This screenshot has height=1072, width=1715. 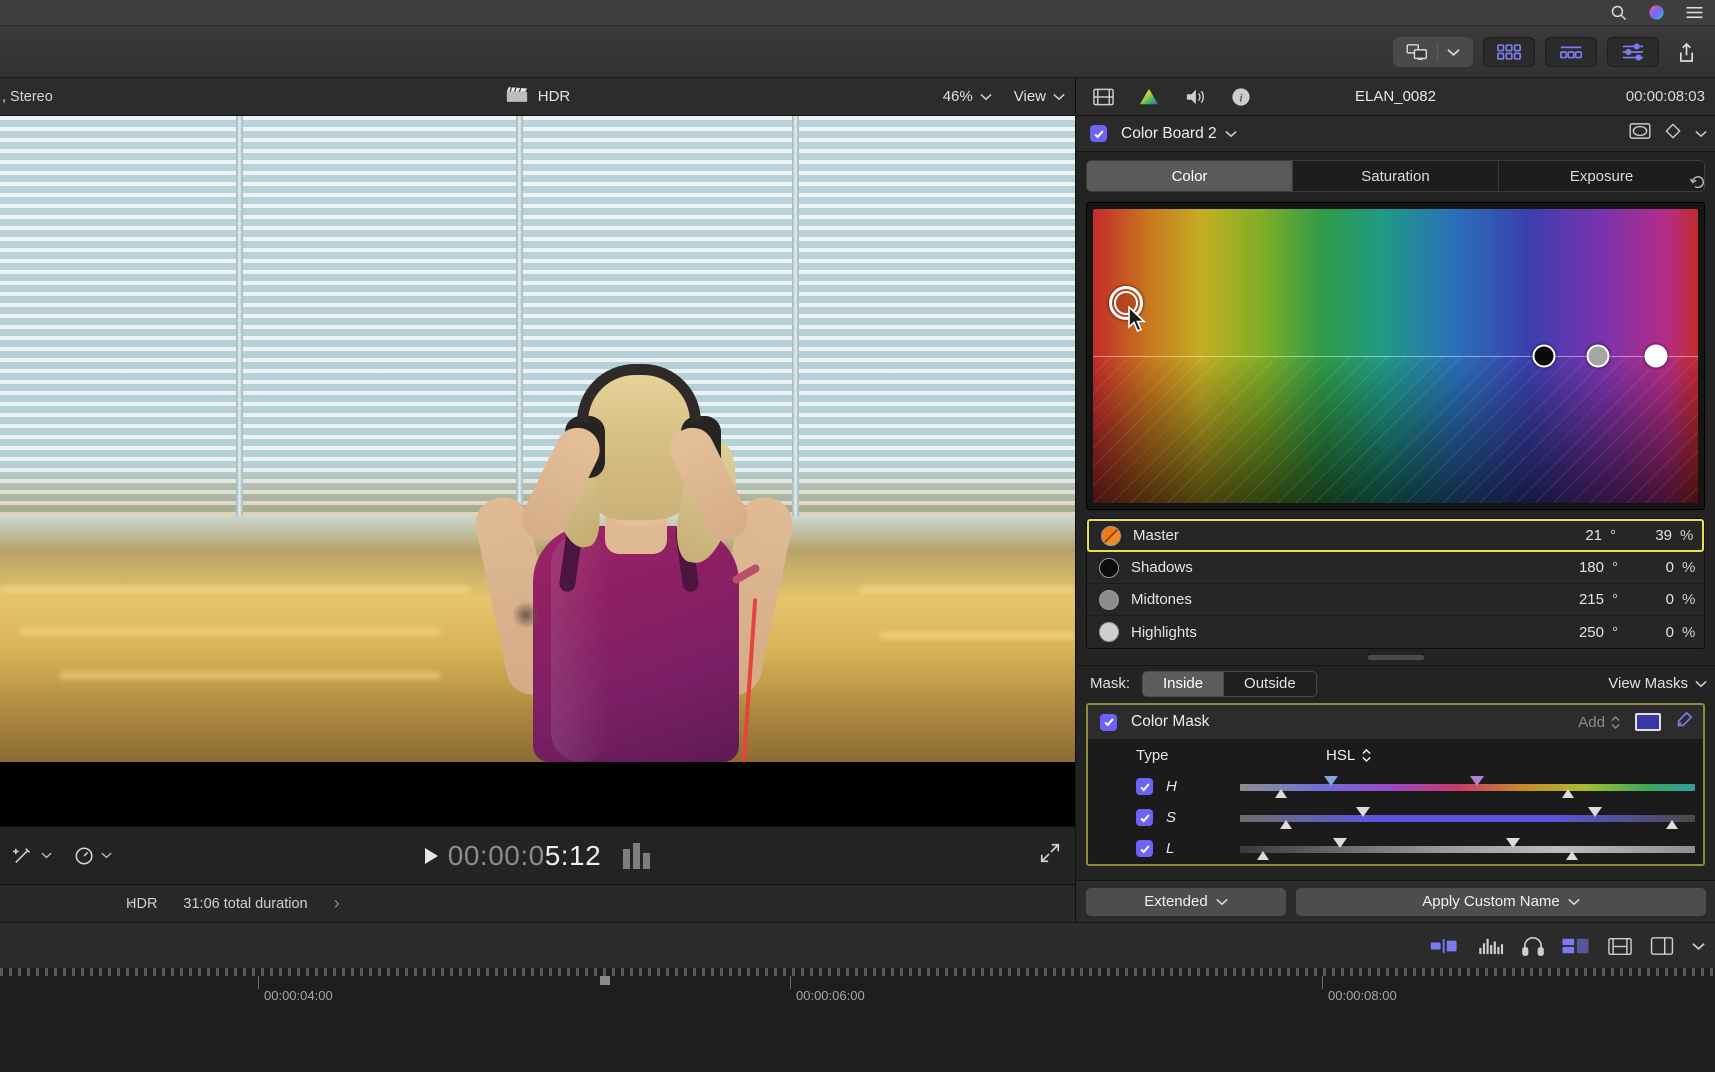 I want to click on puck-master, so click(x=1126, y=303).